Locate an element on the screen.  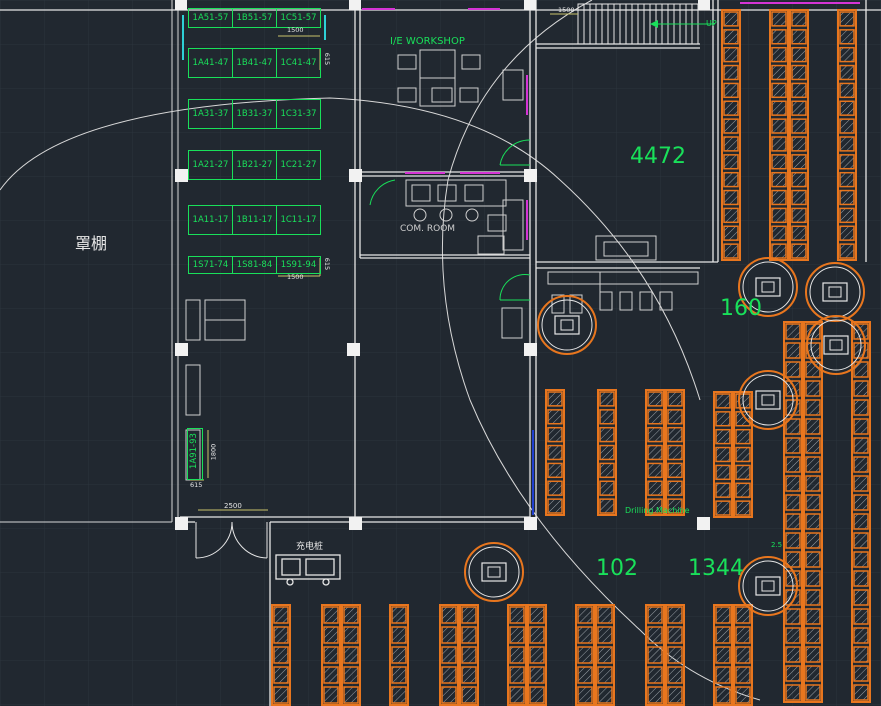
storage-bay-cell: 1B41-47 is located at coordinates (254, 63).